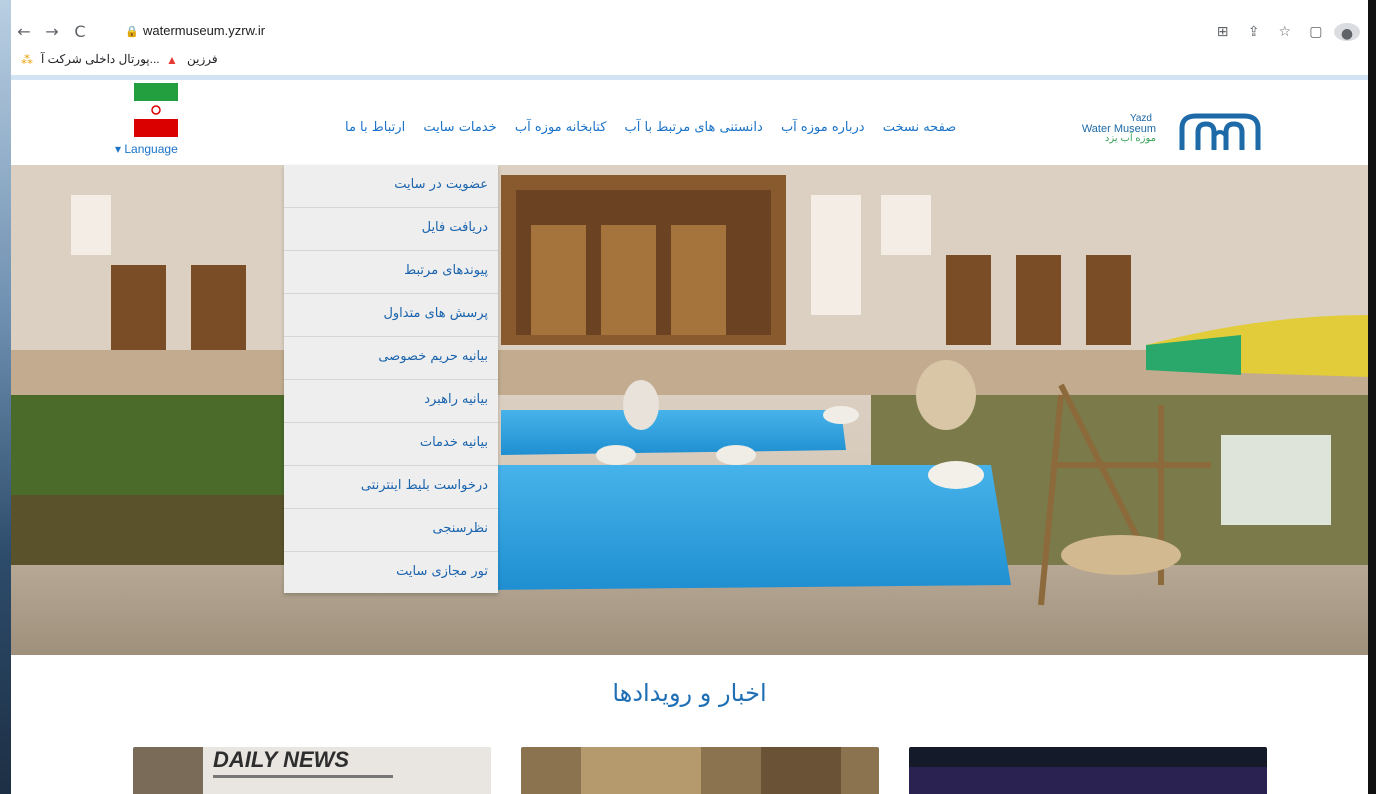  What do you see at coordinates (391, 401) in the screenshot?
I see `menu-item-strategy: بیانیه راهبرد` at bounding box center [391, 401].